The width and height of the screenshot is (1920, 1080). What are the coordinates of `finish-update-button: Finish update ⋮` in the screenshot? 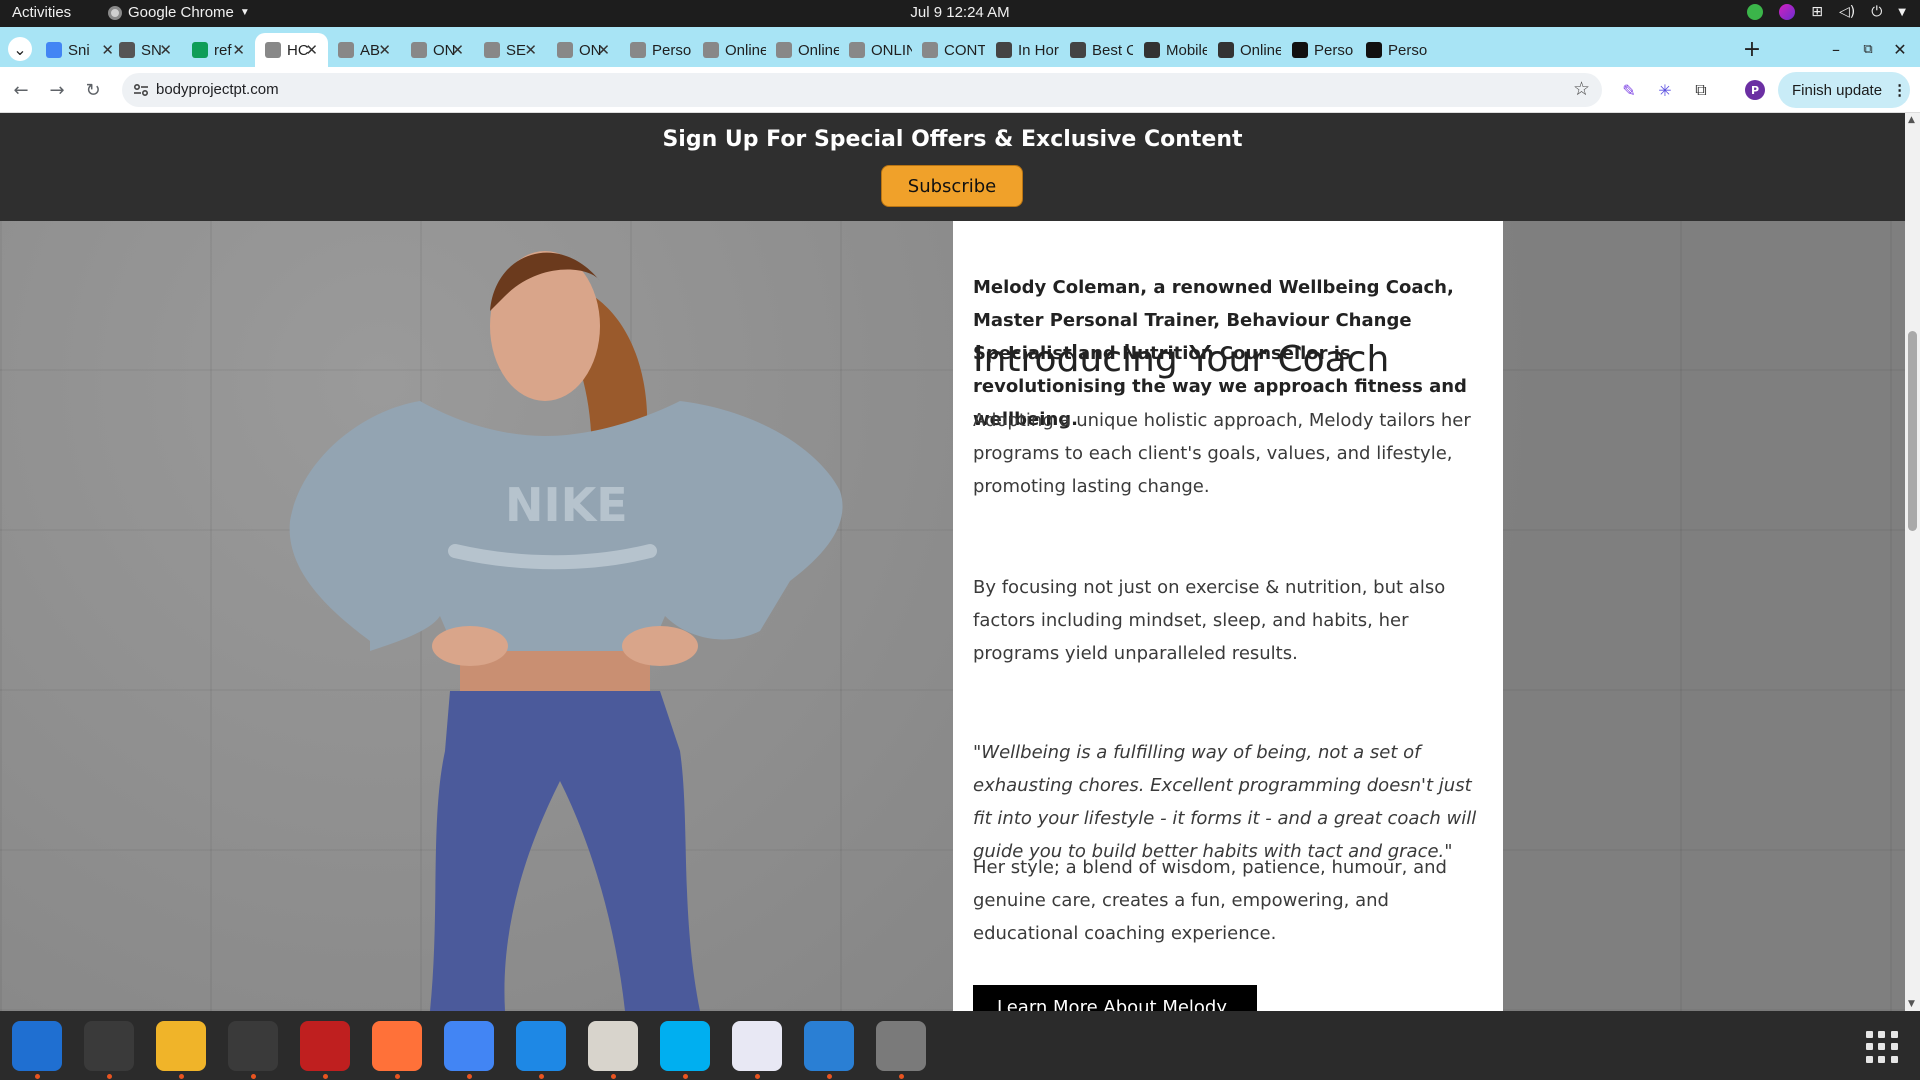 It's located at (1844, 90).